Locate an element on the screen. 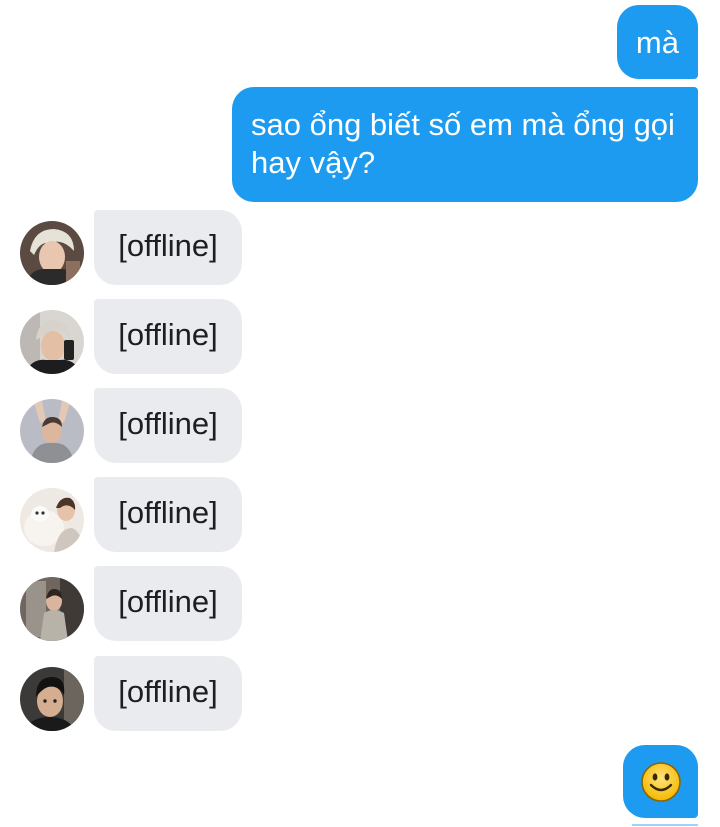 This screenshot has height=827, width=720. outgoing-emoji-bubble is located at coordinates (660, 781).